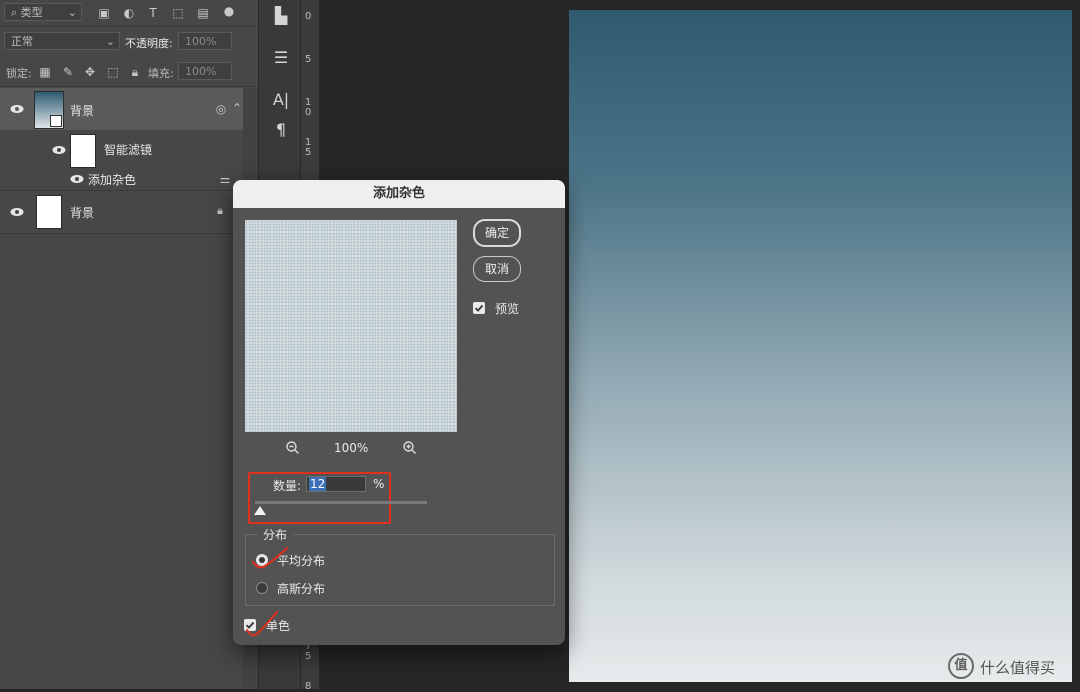 This screenshot has width=1080, height=692. I want to click on paragraph-icon: ¶, so click(281, 130).